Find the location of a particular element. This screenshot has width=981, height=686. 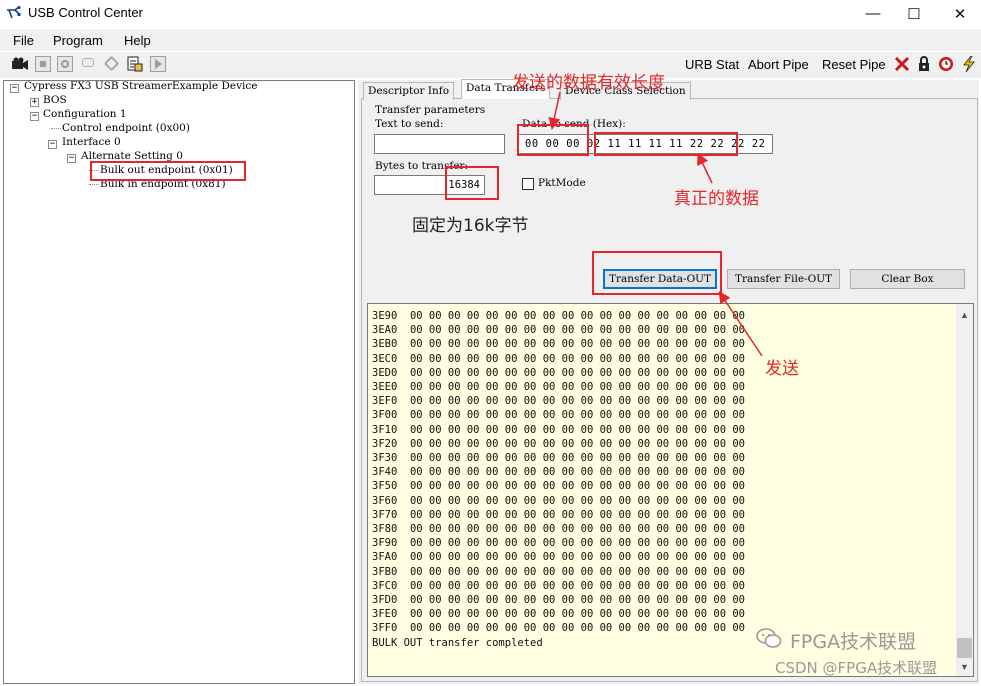

arrow-real-data is located at coordinates (705, 168).